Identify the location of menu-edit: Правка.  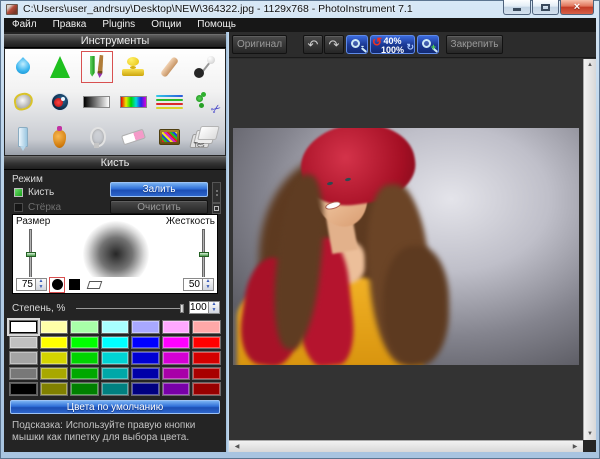
(70, 25).